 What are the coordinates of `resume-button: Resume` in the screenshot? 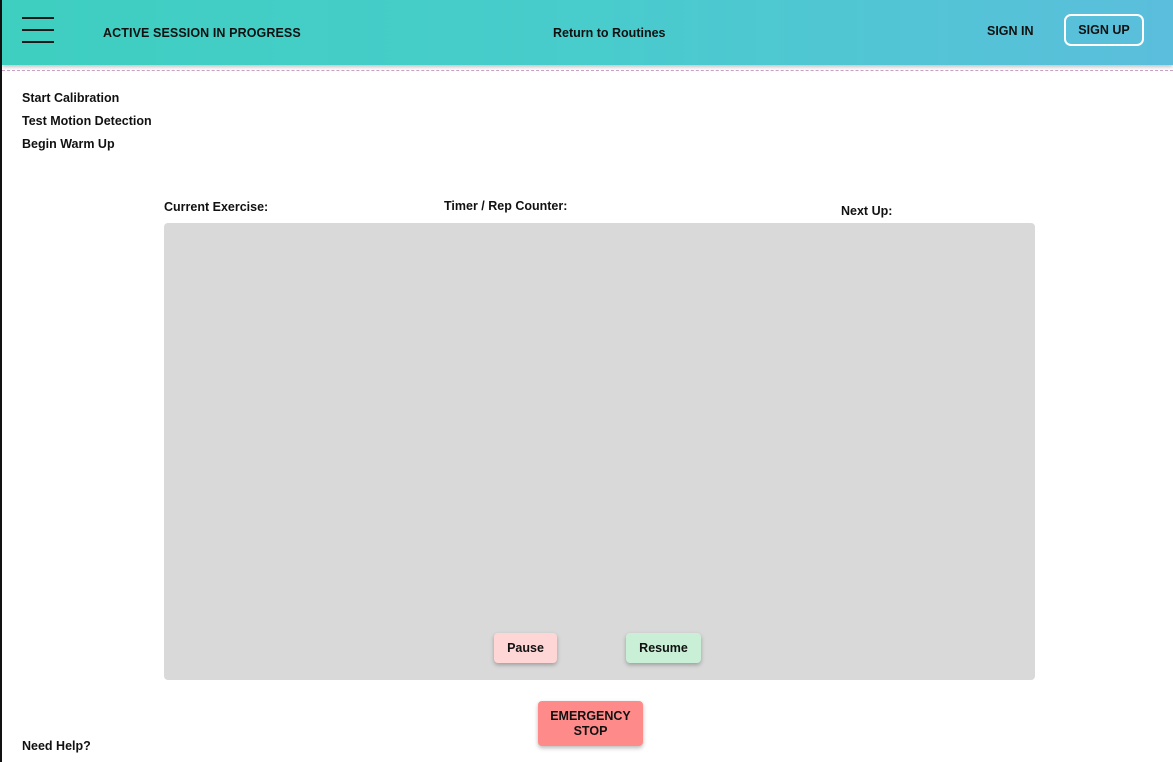 It's located at (663, 648).